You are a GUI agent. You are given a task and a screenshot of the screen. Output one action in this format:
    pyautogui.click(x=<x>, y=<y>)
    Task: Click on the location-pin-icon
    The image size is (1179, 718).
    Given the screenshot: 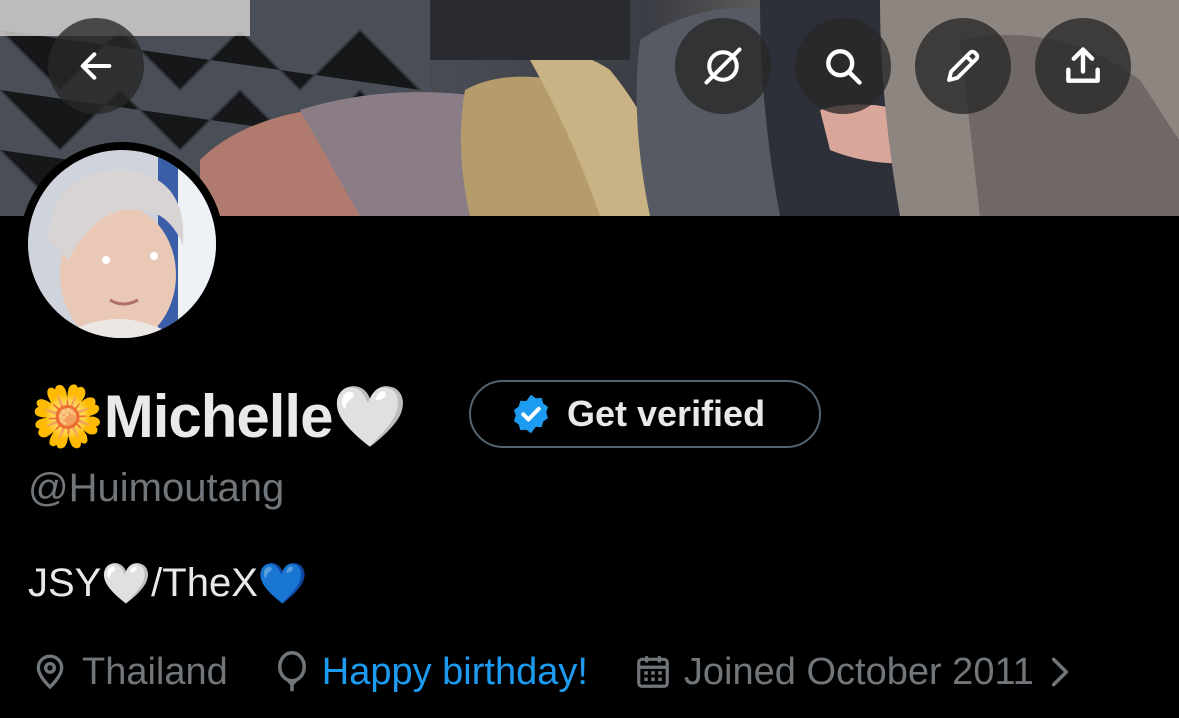 What is the action you would take?
    pyautogui.click(x=50, y=672)
    